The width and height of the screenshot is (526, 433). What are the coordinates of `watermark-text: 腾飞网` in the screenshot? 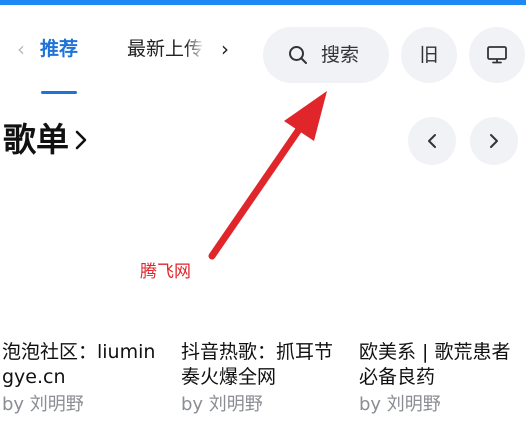 It's located at (165, 272).